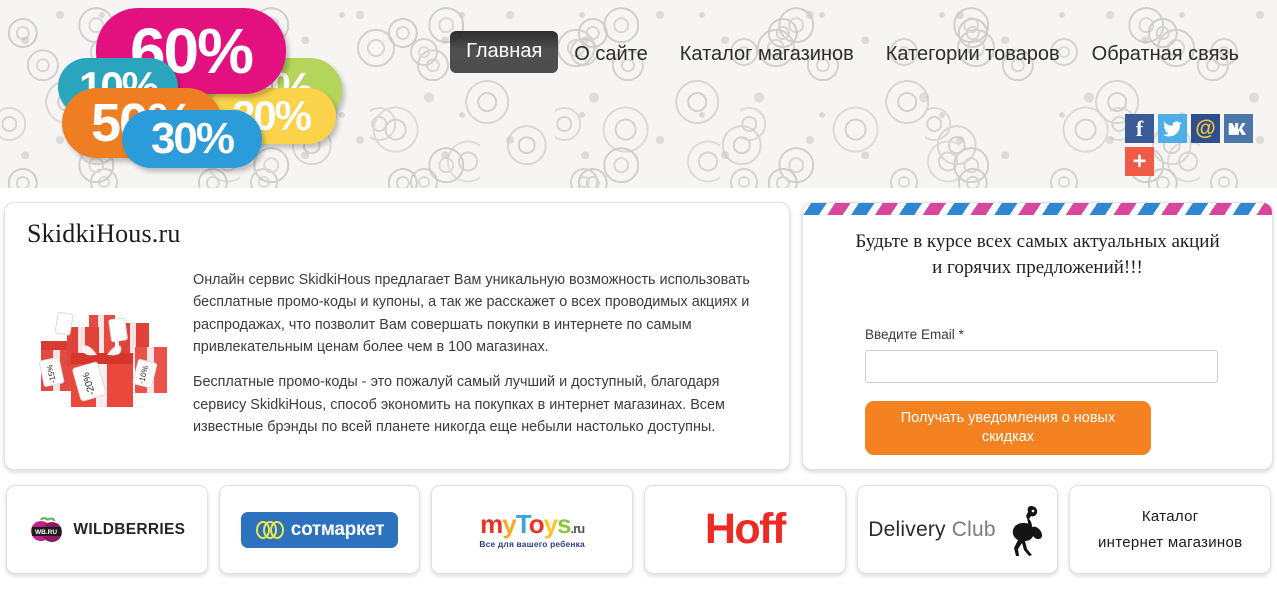  I want to click on delivery-word: Delivery, so click(907, 529).